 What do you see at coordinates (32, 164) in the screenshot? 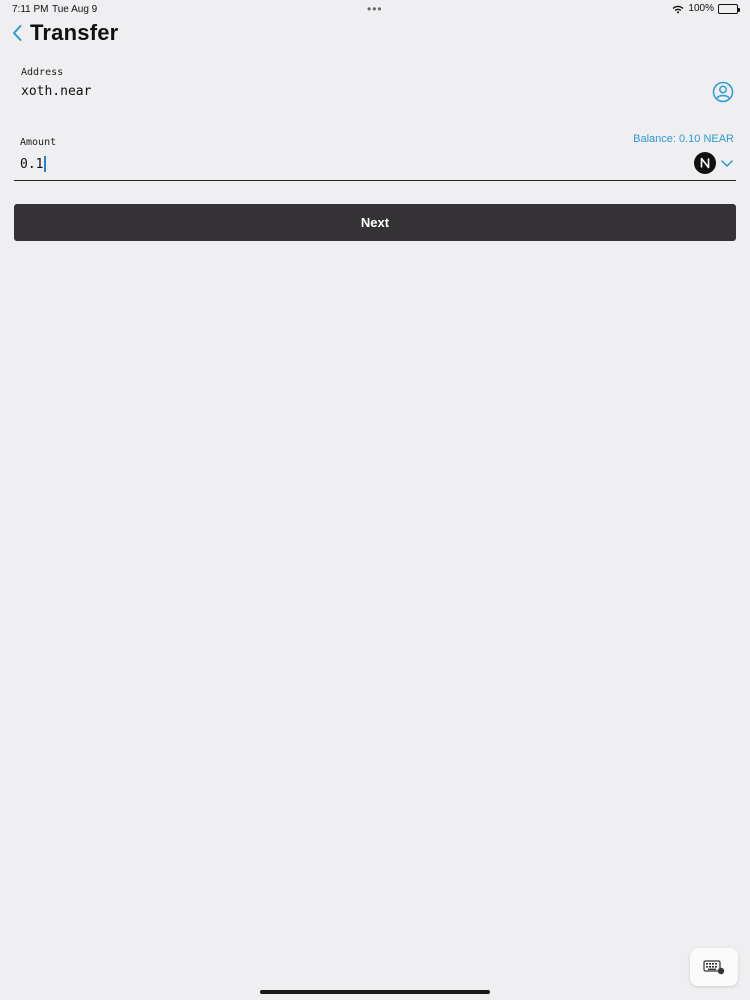
I see `amount-value: 0.1` at bounding box center [32, 164].